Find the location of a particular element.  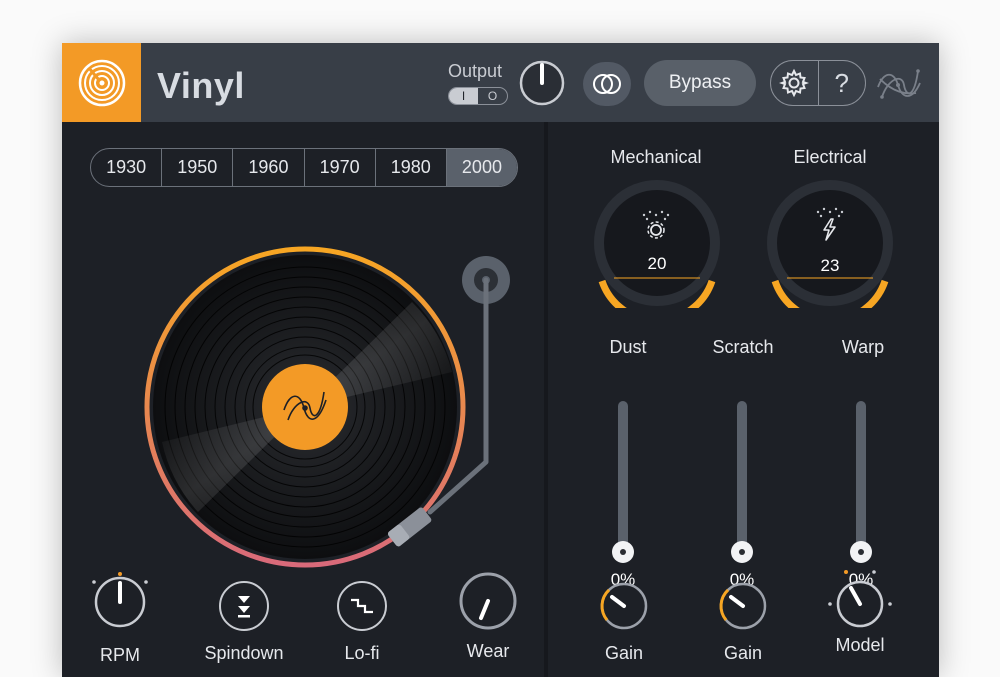

era-button-1970: 1970 is located at coordinates (340, 167).